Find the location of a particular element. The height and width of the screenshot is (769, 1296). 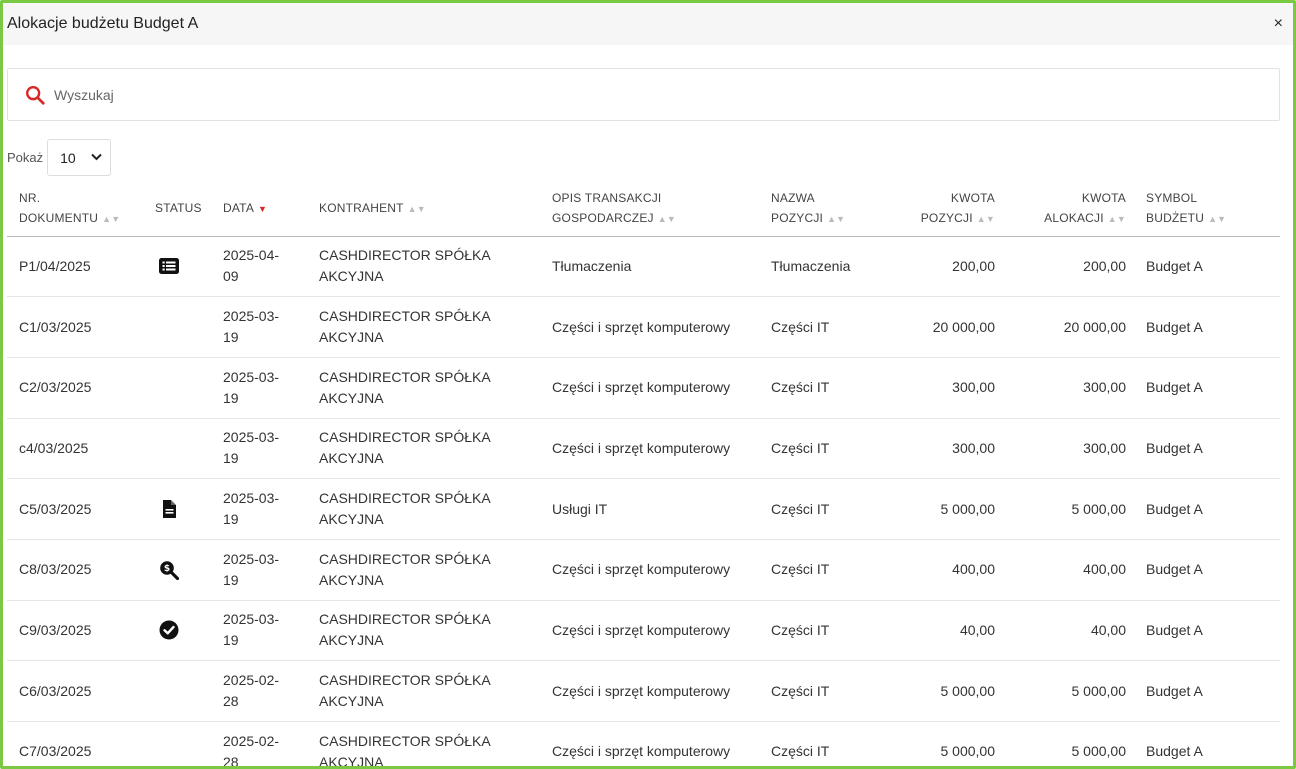

col-header-doc-no: NR. DOKUMENTU ▲▼ is located at coordinates (75, 209).